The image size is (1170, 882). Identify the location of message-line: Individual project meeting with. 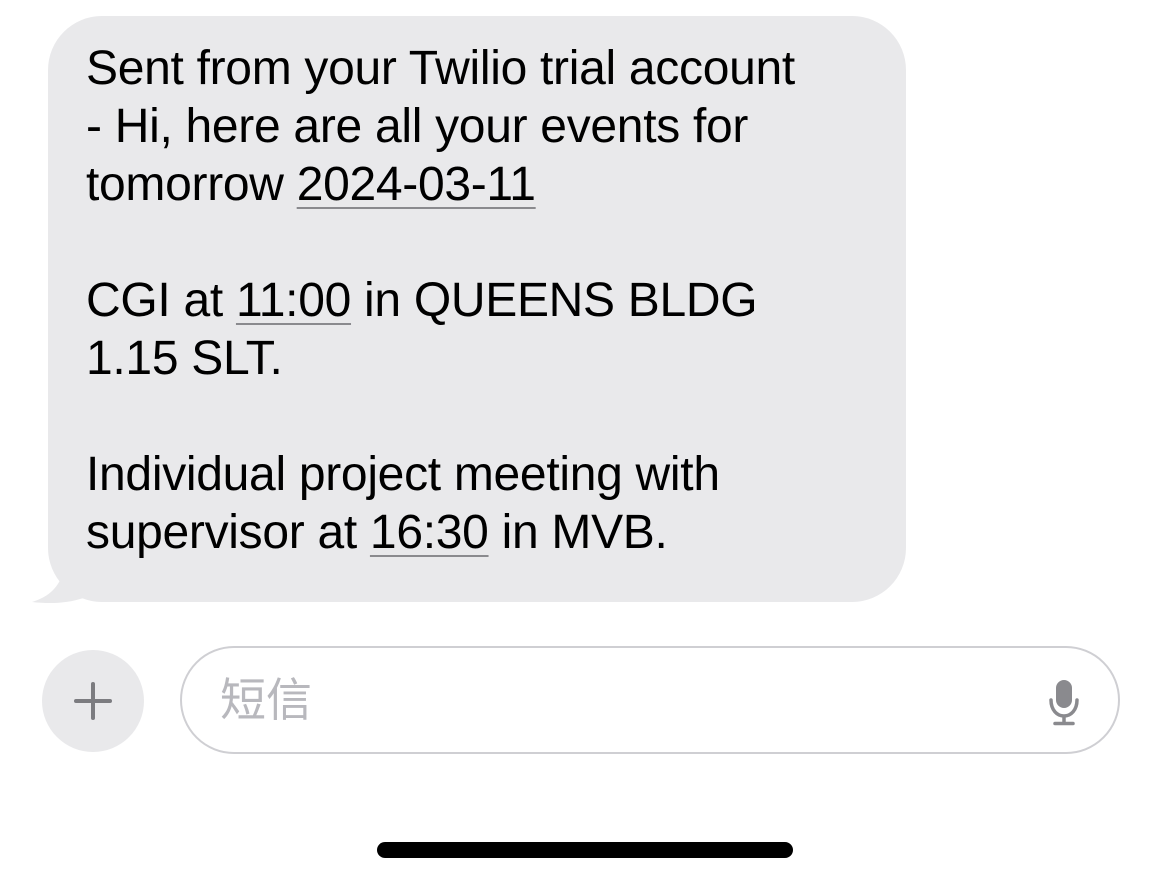
(403, 474).